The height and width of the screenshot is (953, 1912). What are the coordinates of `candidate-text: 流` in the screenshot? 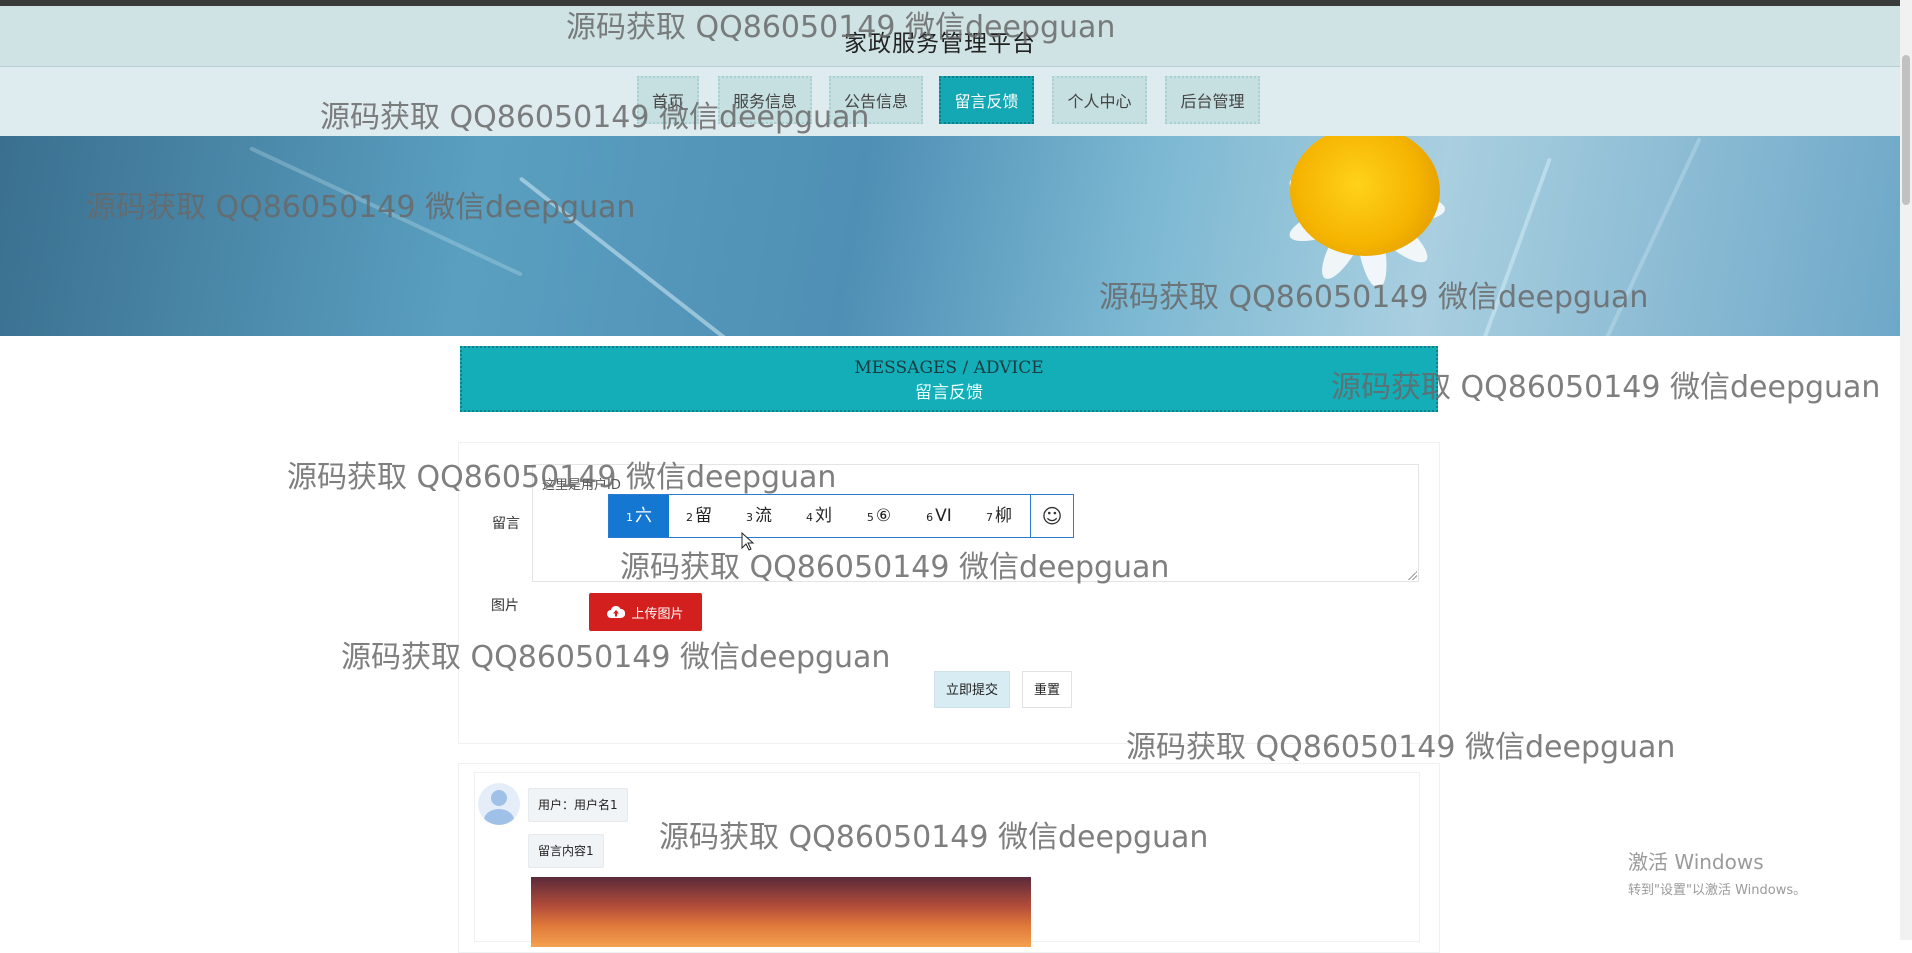 It's located at (763, 516).